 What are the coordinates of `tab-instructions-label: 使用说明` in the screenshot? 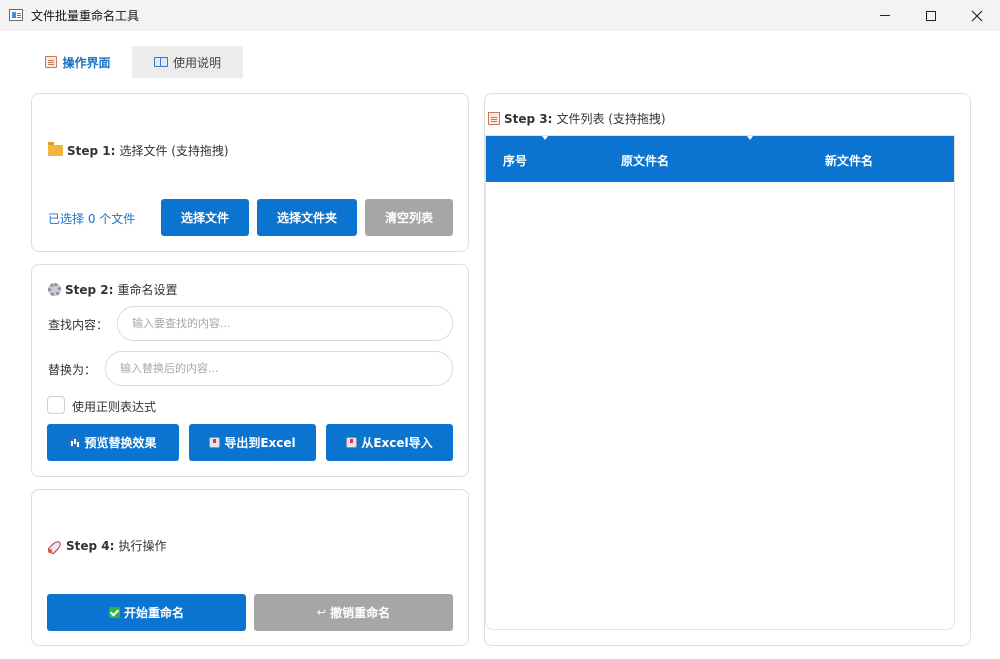 It's located at (196, 62).